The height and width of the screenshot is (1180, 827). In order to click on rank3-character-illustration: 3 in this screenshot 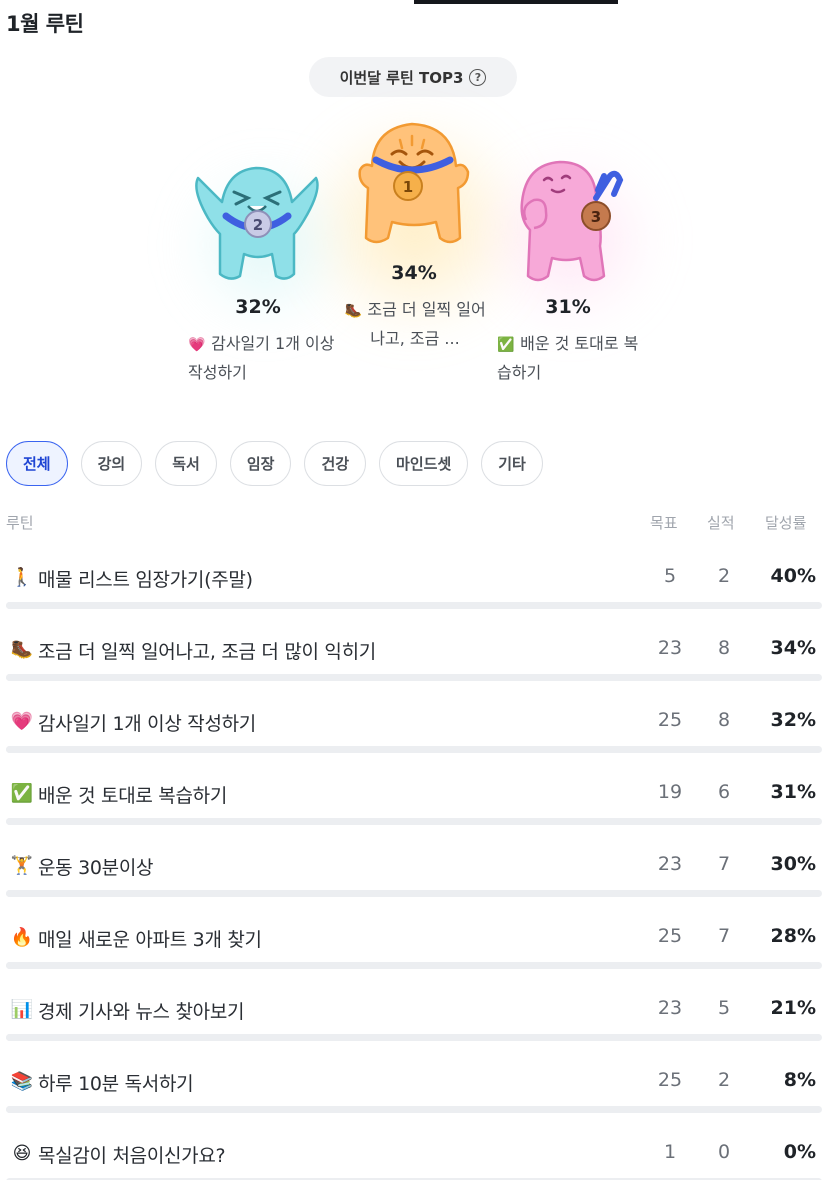, I will do `click(572, 221)`.